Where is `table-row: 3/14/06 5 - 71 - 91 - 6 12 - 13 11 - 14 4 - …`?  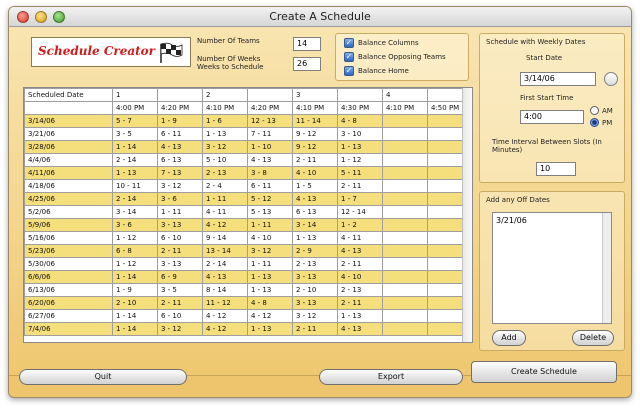
table-row: 3/14/06 5 - 71 - 91 - 6 12 - 13 11 - 14 4 - … is located at coordinates (248, 121).